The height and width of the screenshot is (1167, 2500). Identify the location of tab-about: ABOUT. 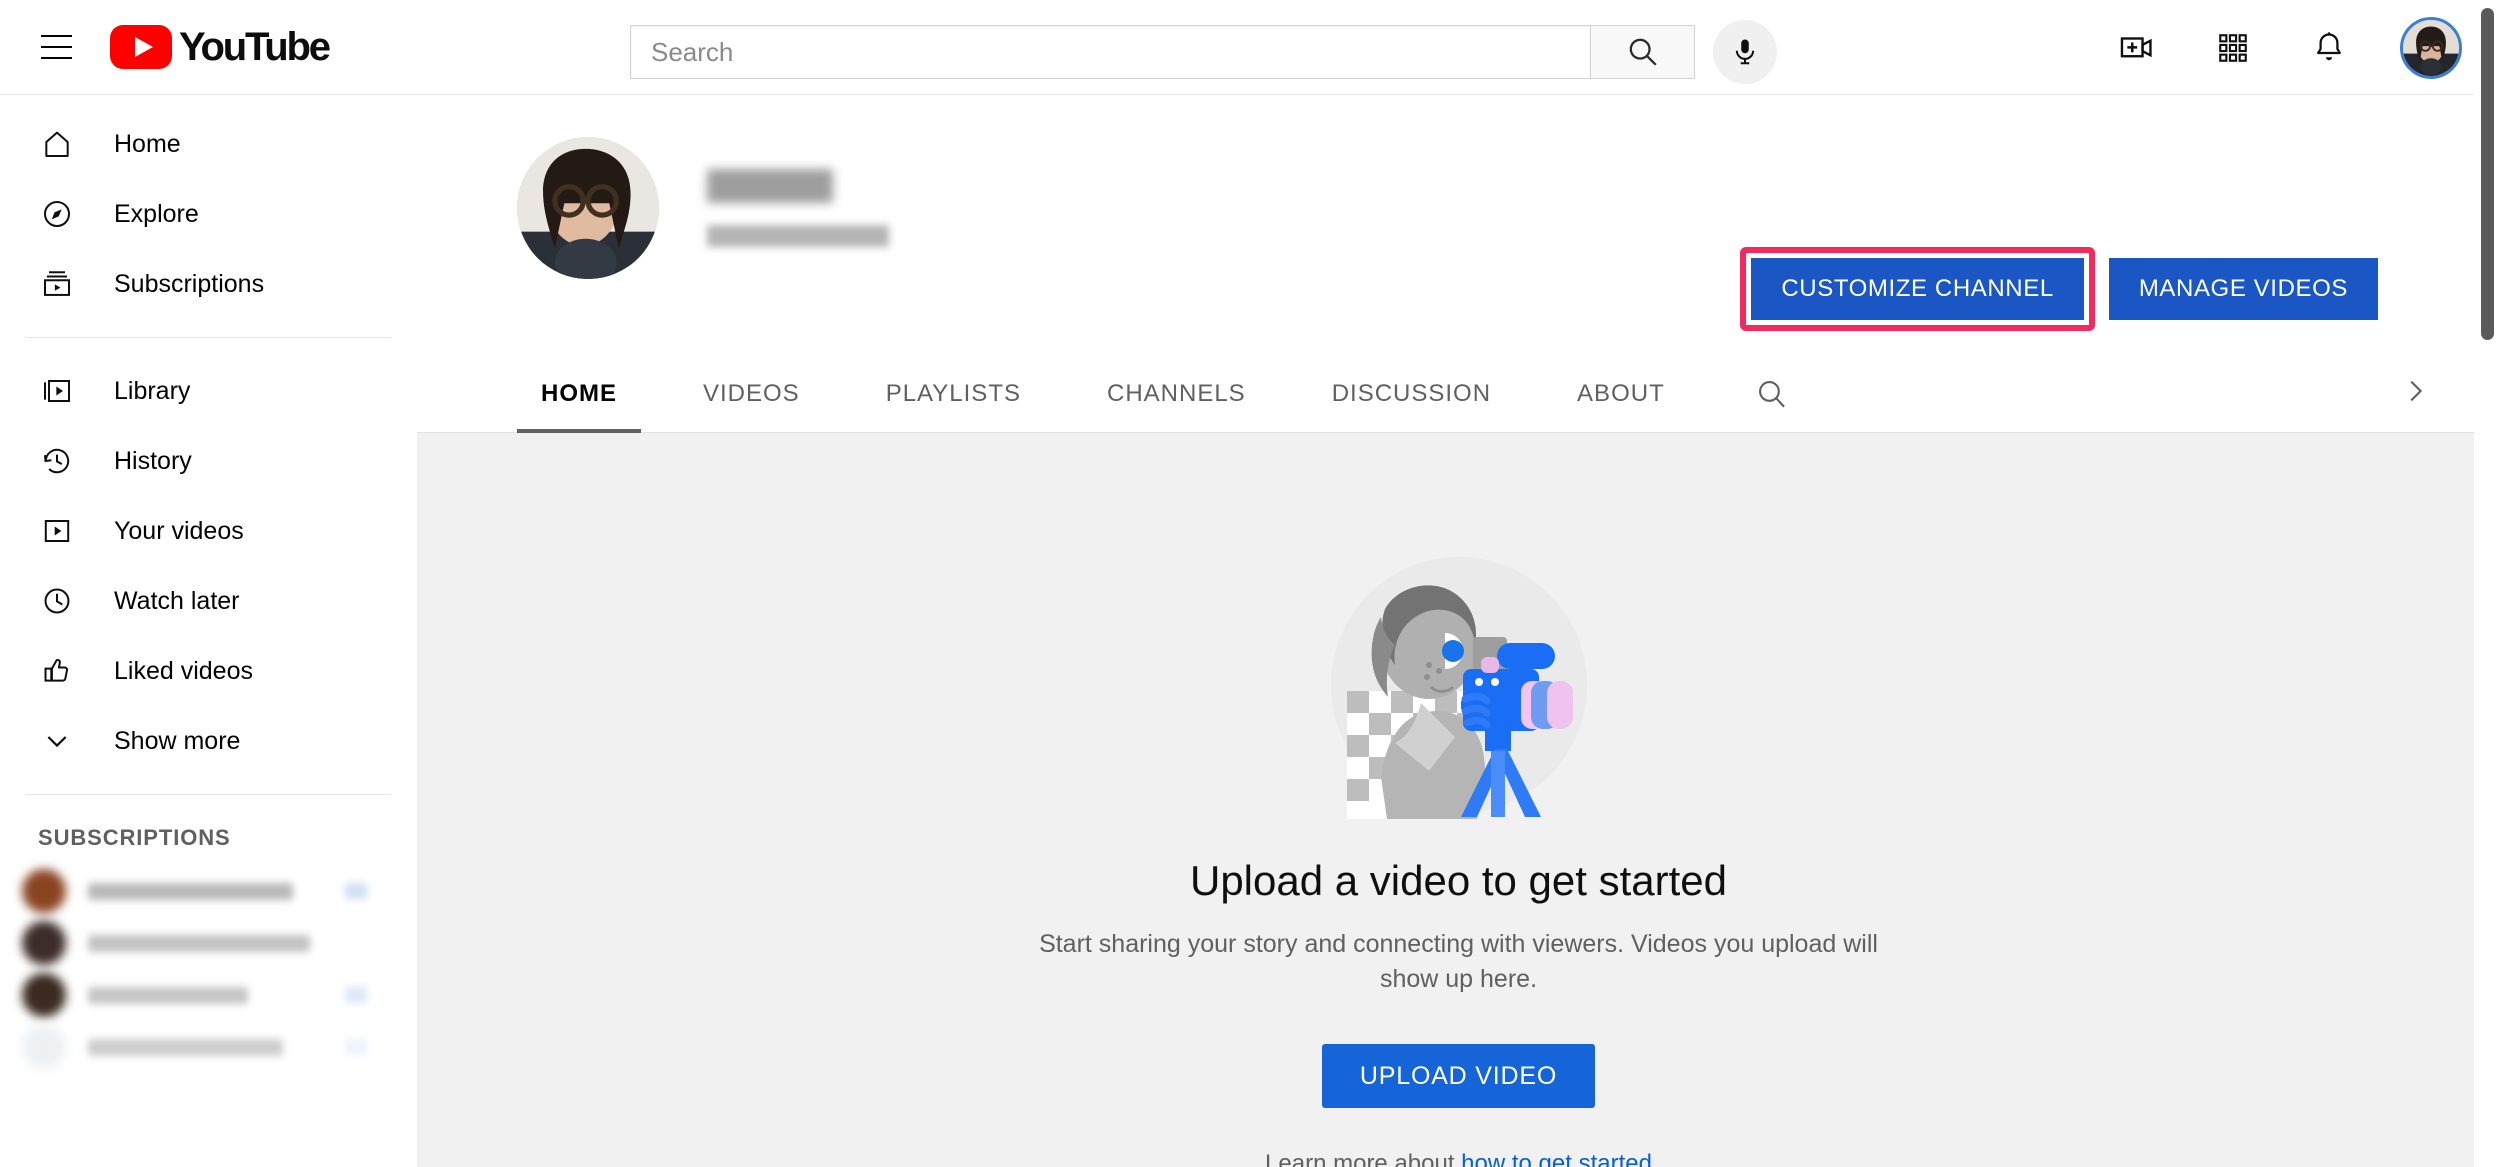
(1621, 394).